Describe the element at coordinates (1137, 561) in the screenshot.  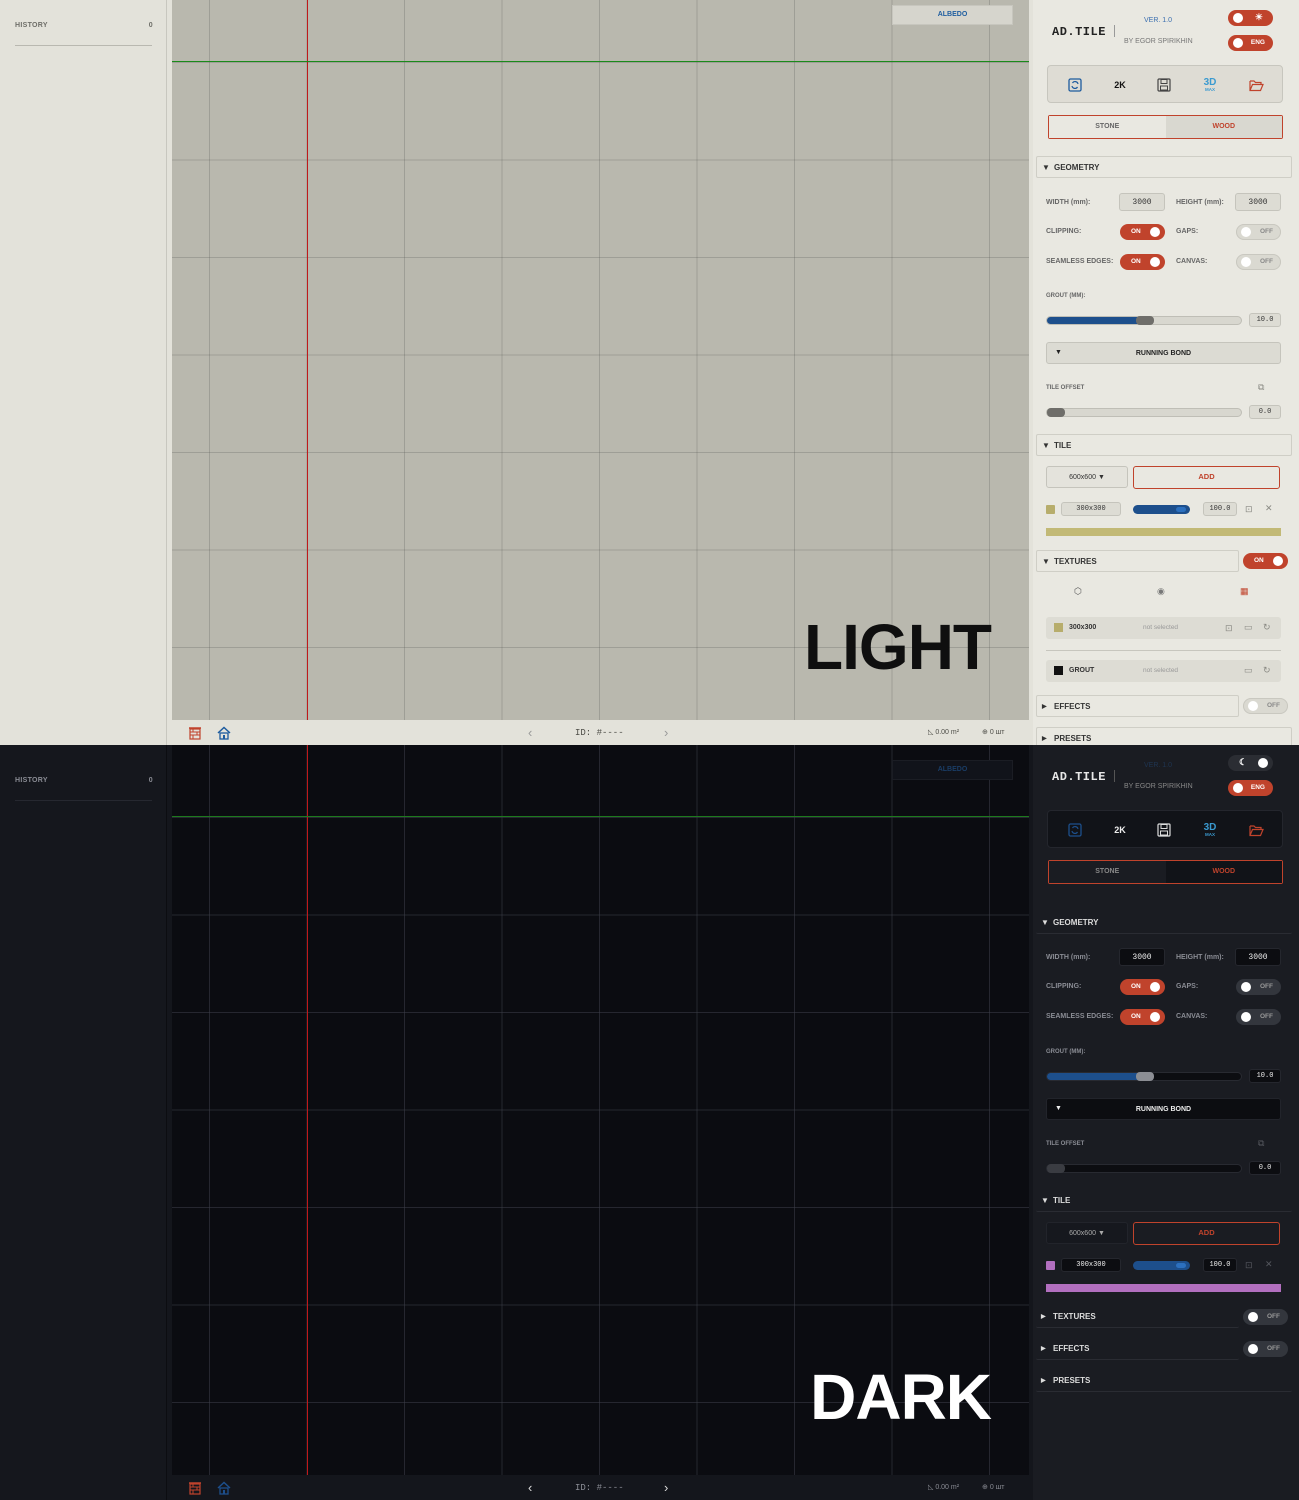
I see `textures-section-header: ▼ TEXTURES` at that location.